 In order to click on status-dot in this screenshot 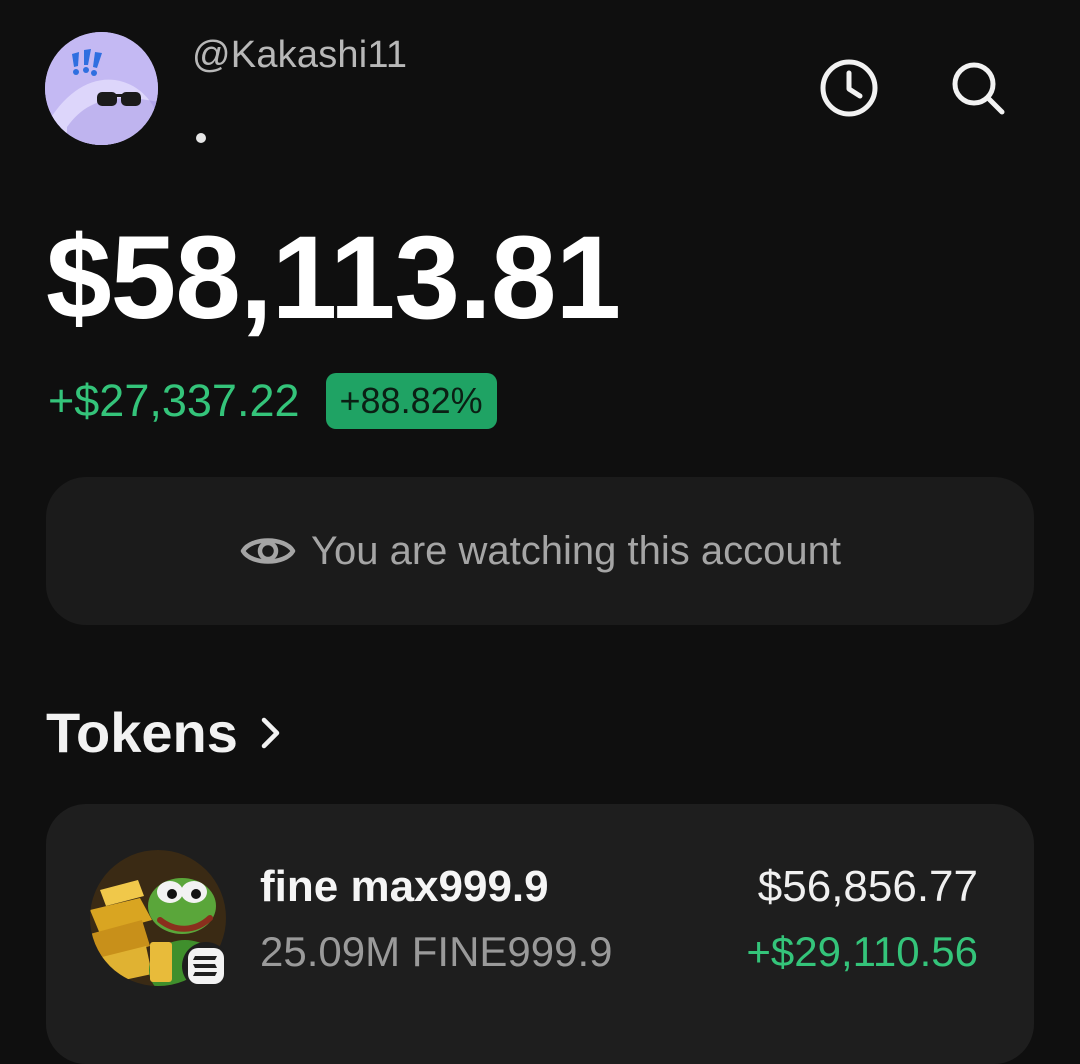, I will do `click(201, 138)`.